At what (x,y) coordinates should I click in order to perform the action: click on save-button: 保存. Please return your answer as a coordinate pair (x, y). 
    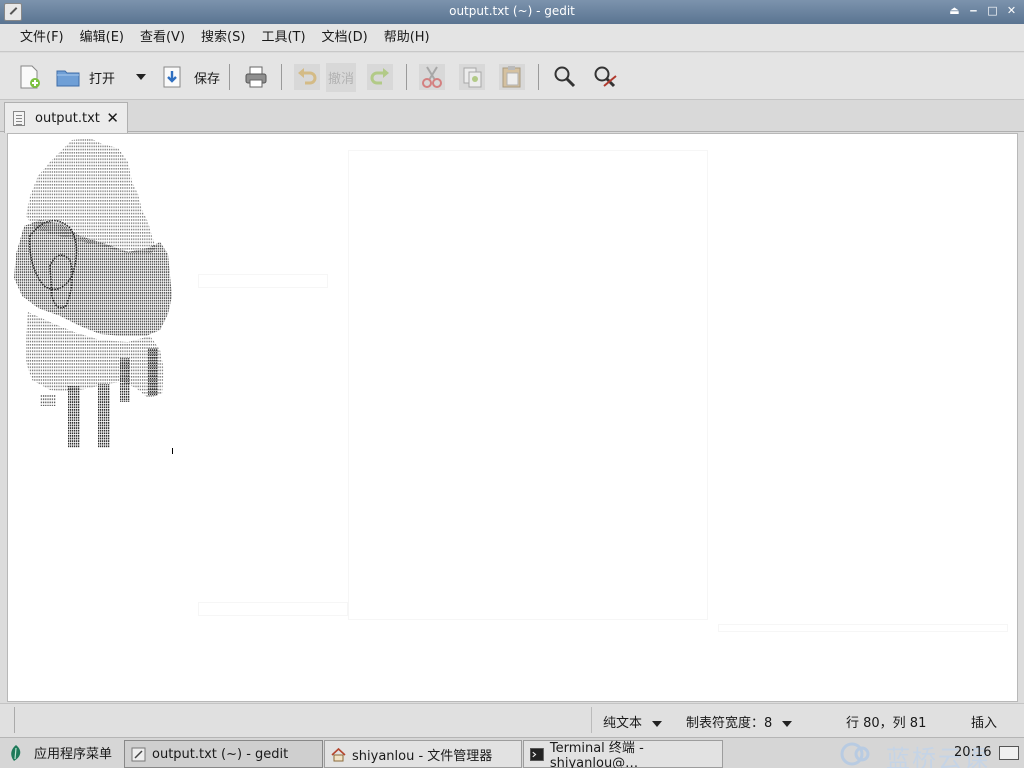
    Looking at the image, I should click on (190, 77).